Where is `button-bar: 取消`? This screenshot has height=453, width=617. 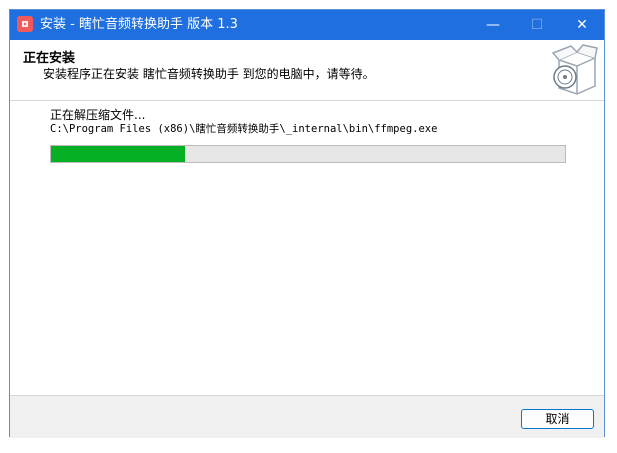
button-bar: 取消 is located at coordinates (307, 416).